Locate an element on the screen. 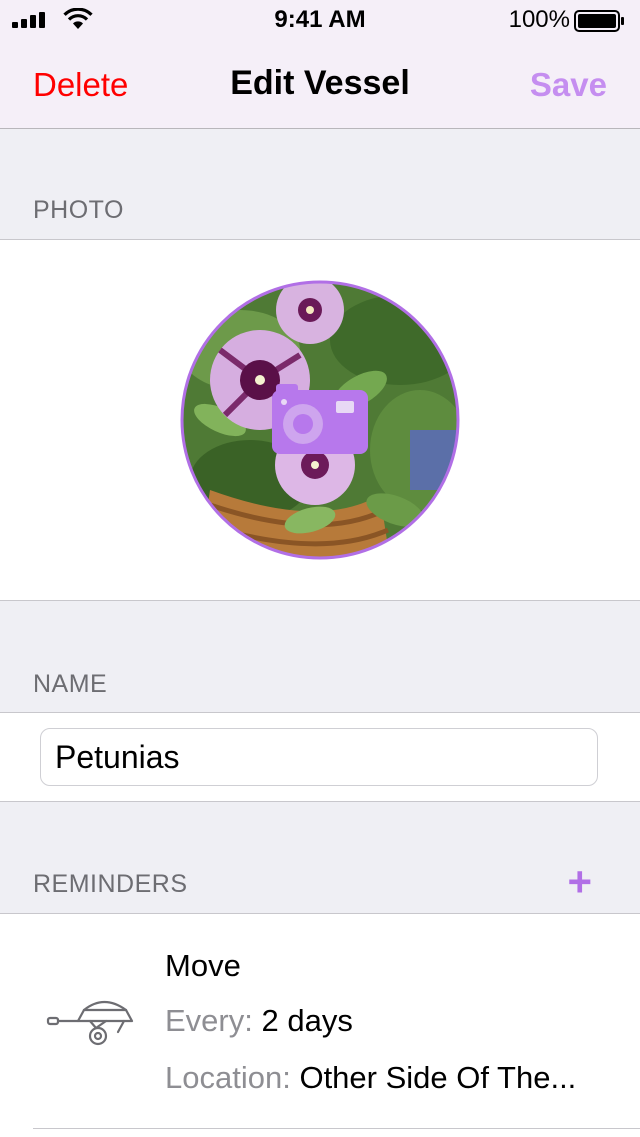 This screenshot has width=640, height=1137. camera-icon is located at coordinates (320, 419).